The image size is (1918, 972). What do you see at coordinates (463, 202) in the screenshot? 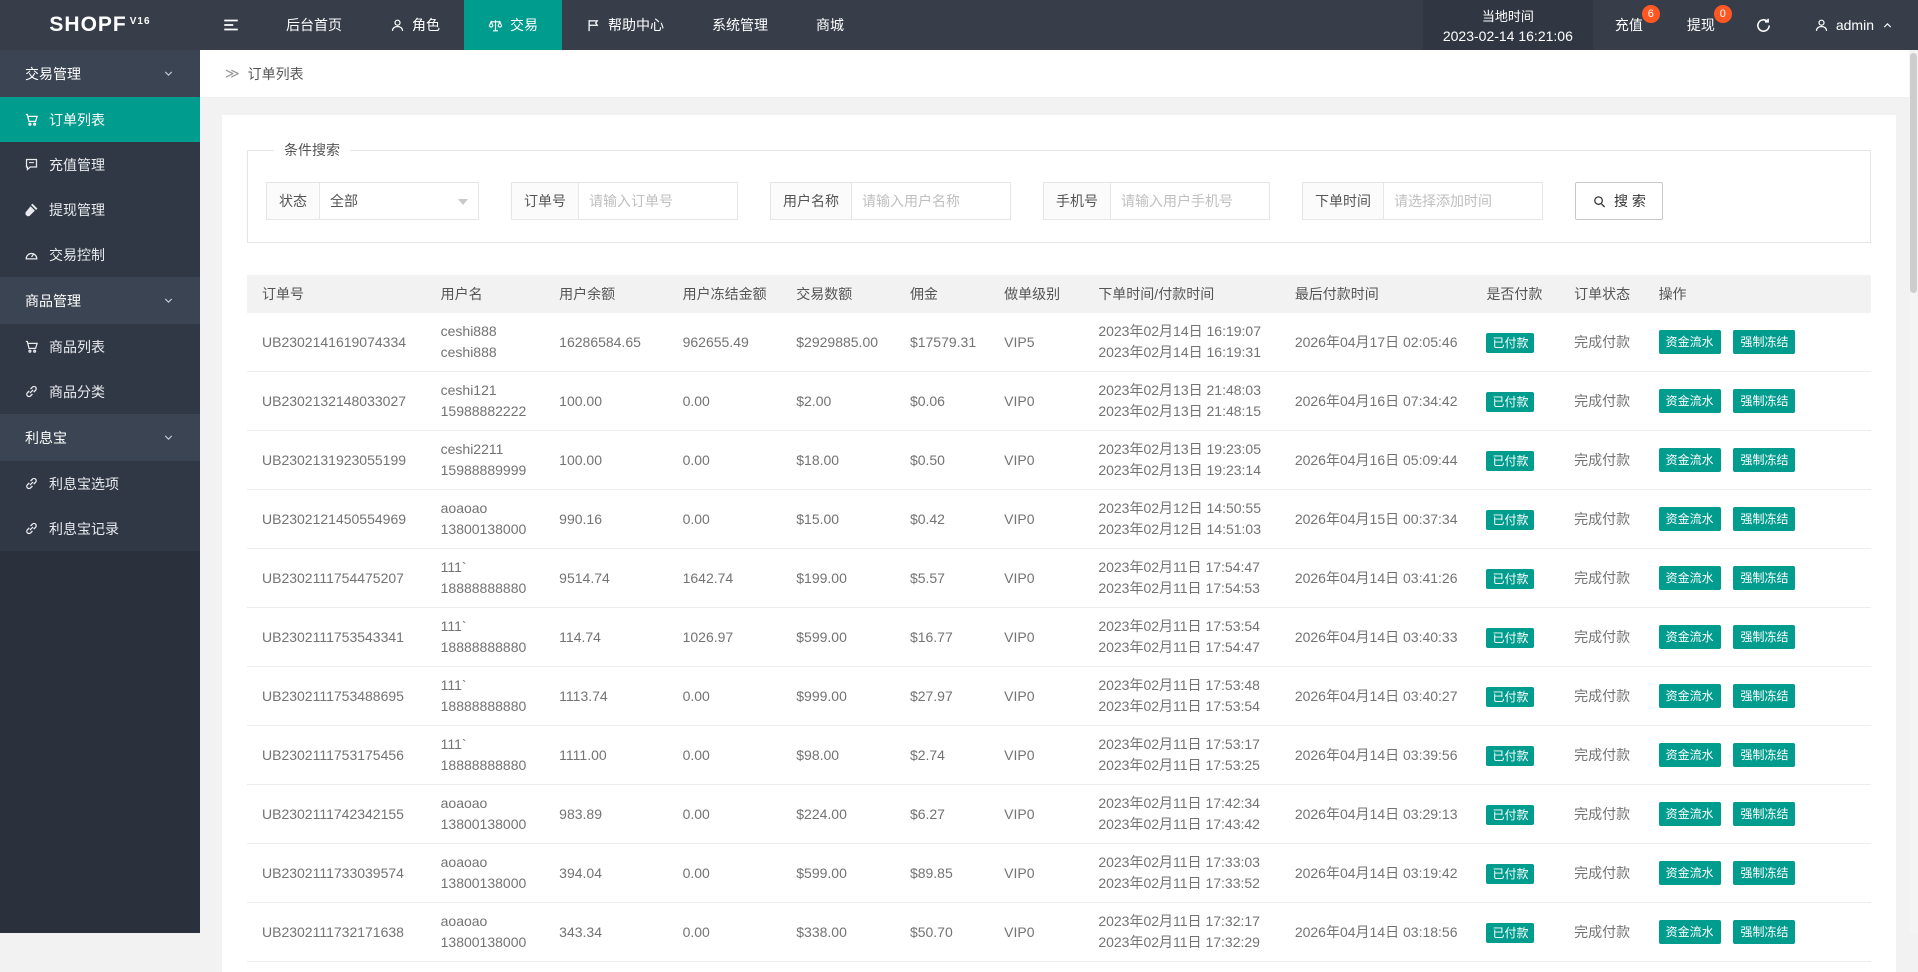
I see `select-arrow-icon` at bounding box center [463, 202].